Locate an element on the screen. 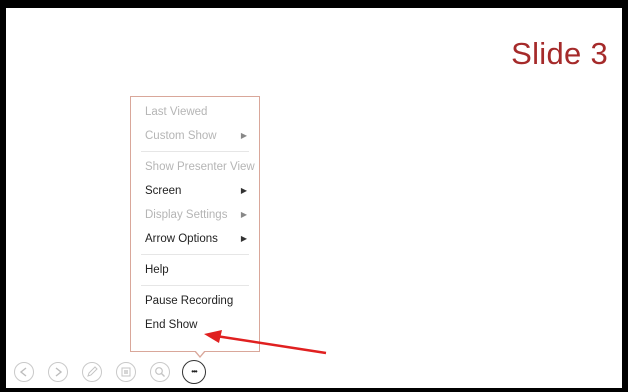  menu-item-label: Arrow Options is located at coordinates (181, 239).